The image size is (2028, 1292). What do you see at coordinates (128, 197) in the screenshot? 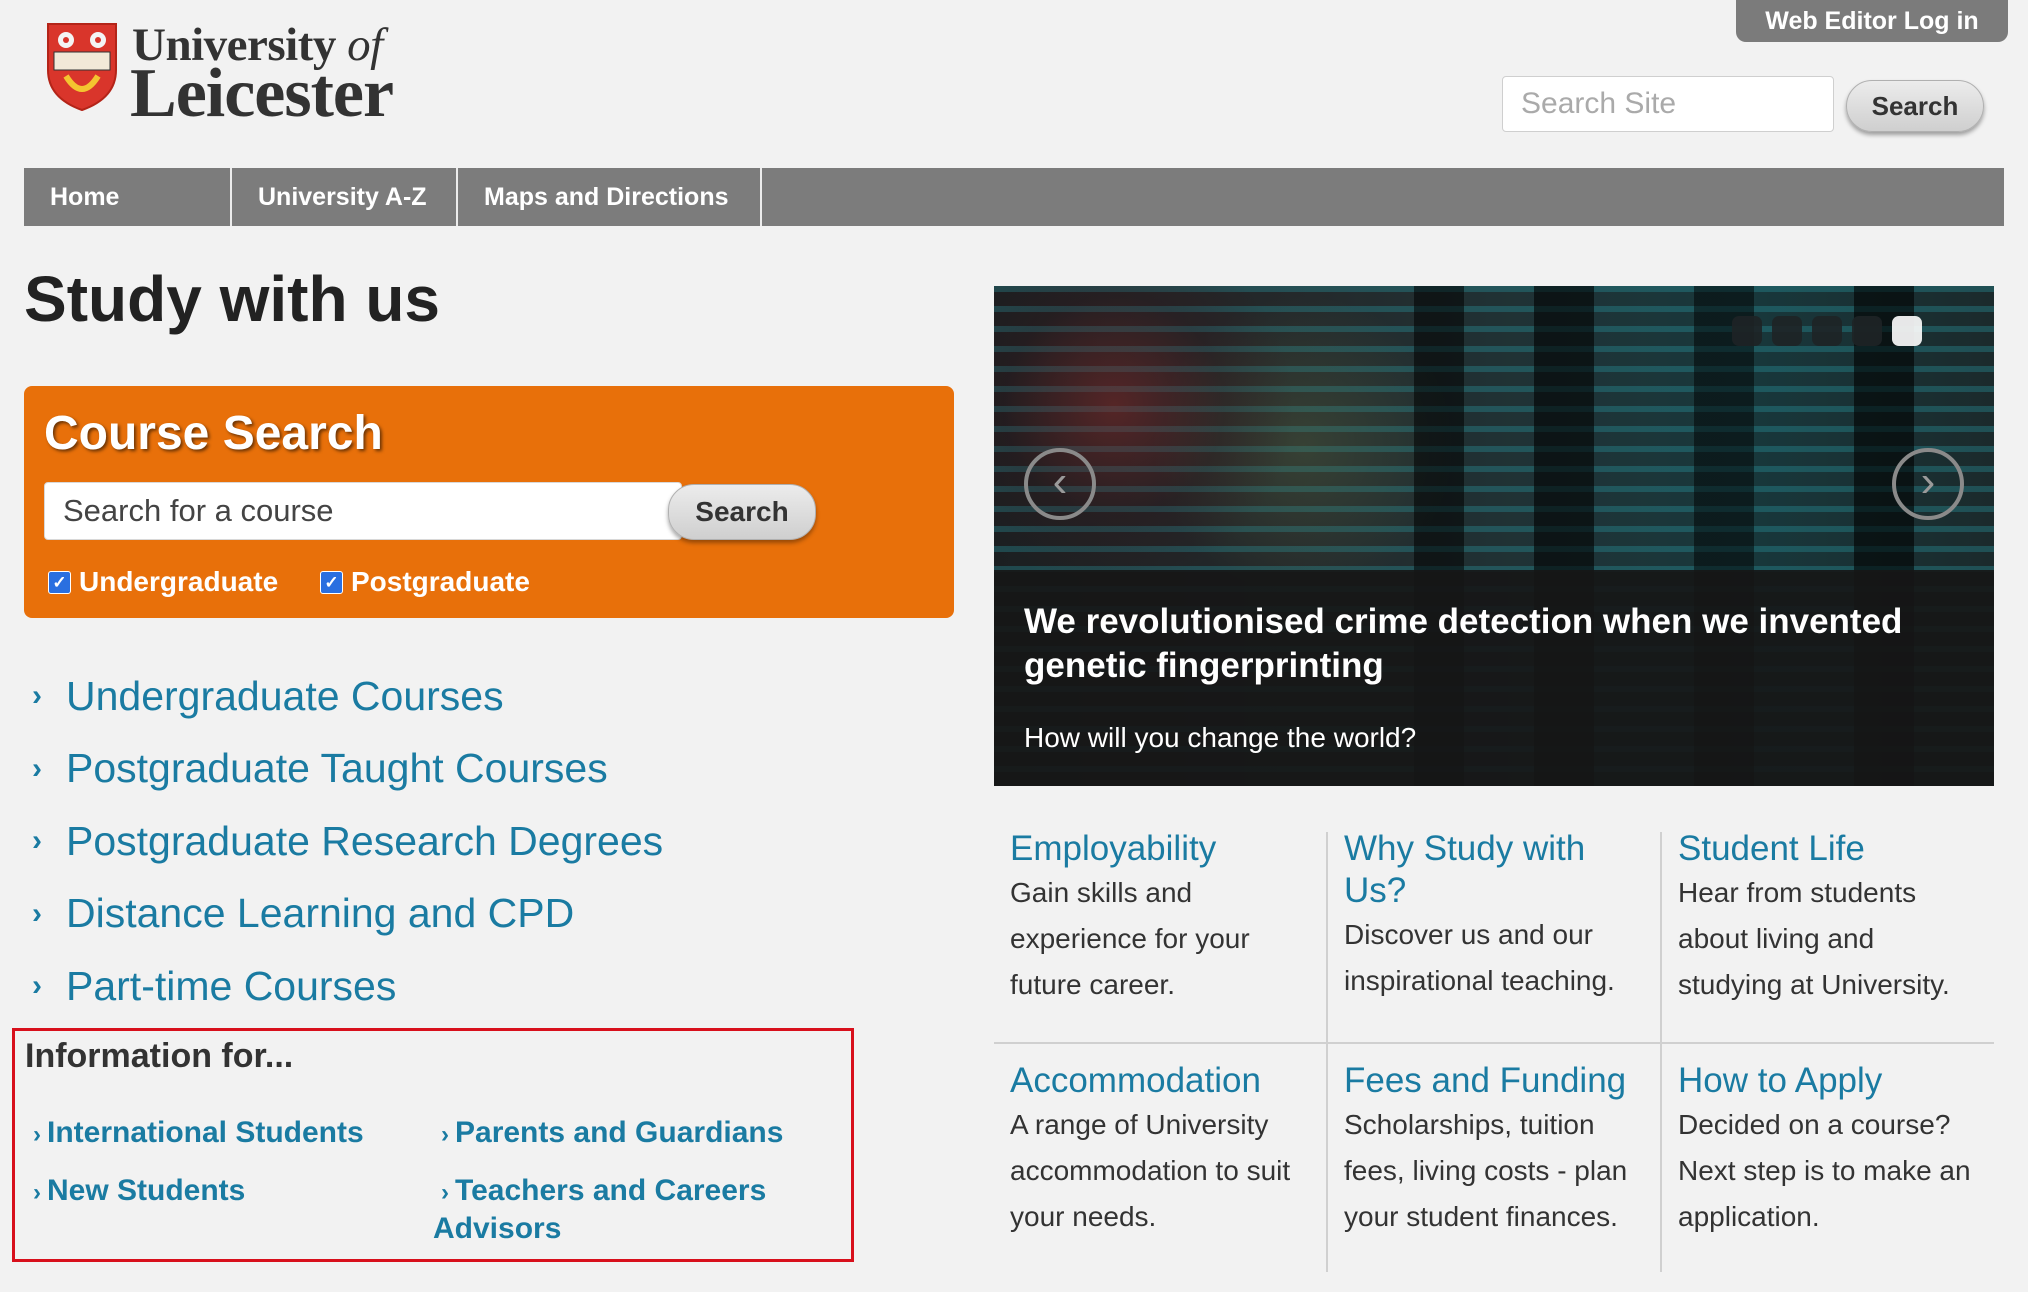
I see `nav-item-home: Home` at bounding box center [128, 197].